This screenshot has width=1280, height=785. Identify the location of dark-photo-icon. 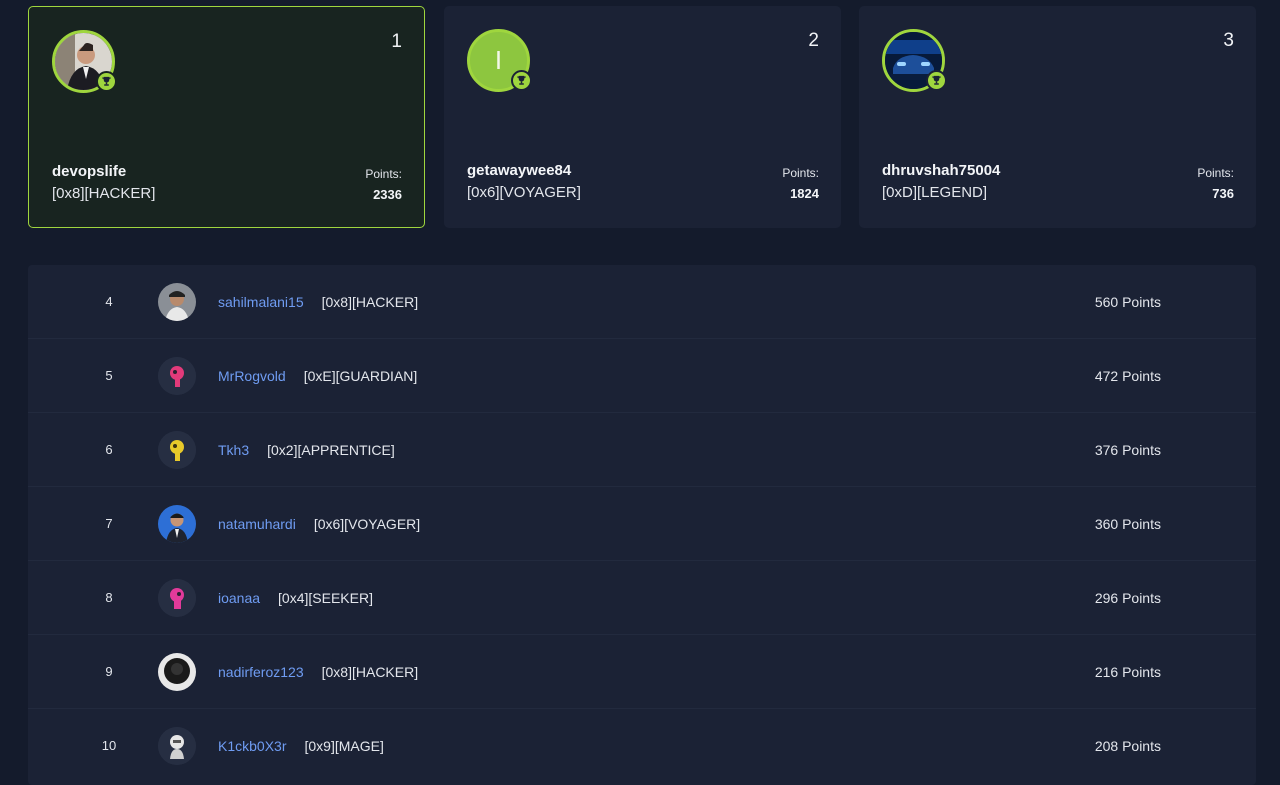
(177, 672).